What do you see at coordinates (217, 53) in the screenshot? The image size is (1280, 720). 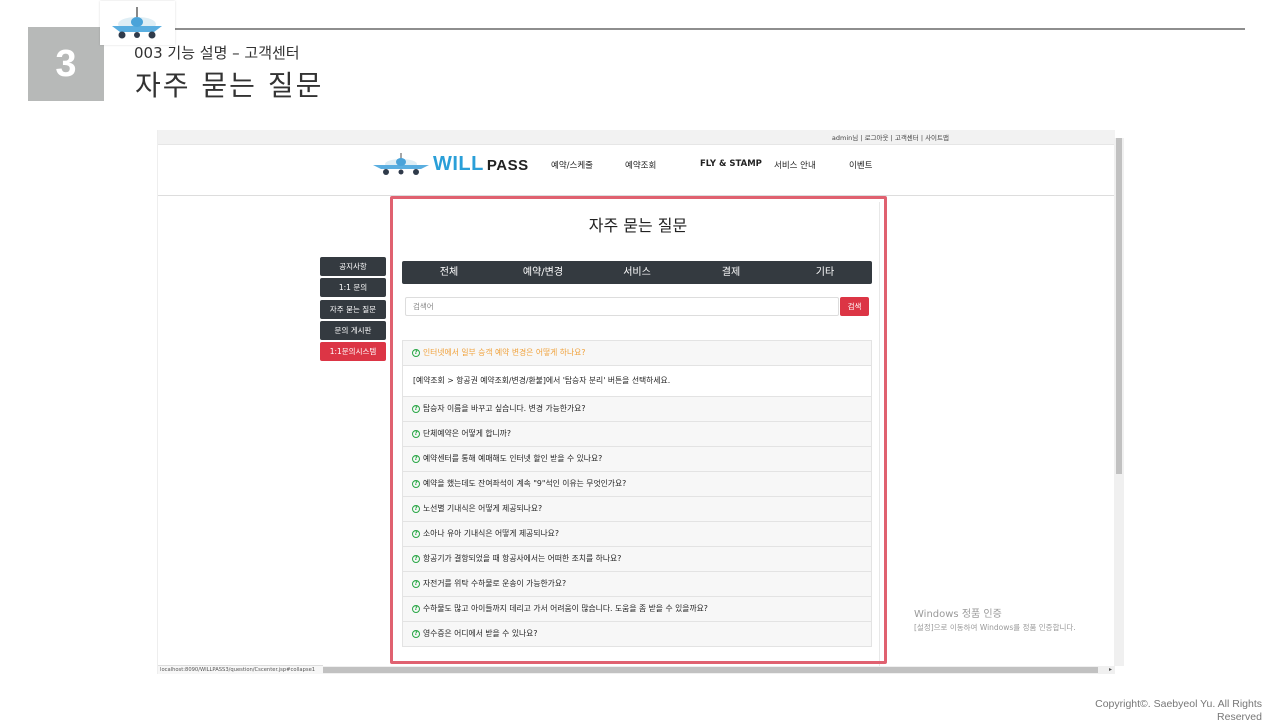 I see `slide-subtitle: 003 기능 설명 – 고객센터` at bounding box center [217, 53].